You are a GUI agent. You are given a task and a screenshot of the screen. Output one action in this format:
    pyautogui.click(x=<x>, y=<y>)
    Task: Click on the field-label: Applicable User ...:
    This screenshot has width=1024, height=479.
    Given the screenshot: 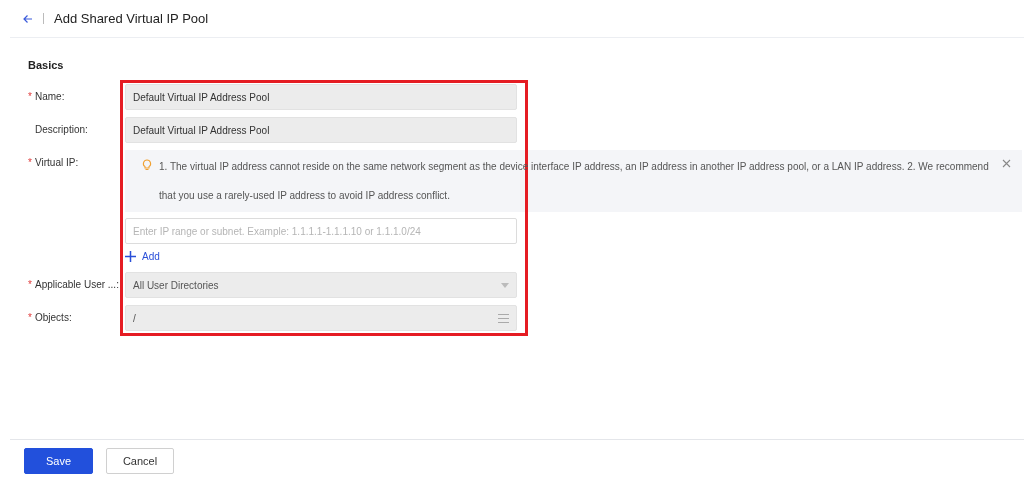 What is the action you would take?
    pyautogui.click(x=77, y=285)
    